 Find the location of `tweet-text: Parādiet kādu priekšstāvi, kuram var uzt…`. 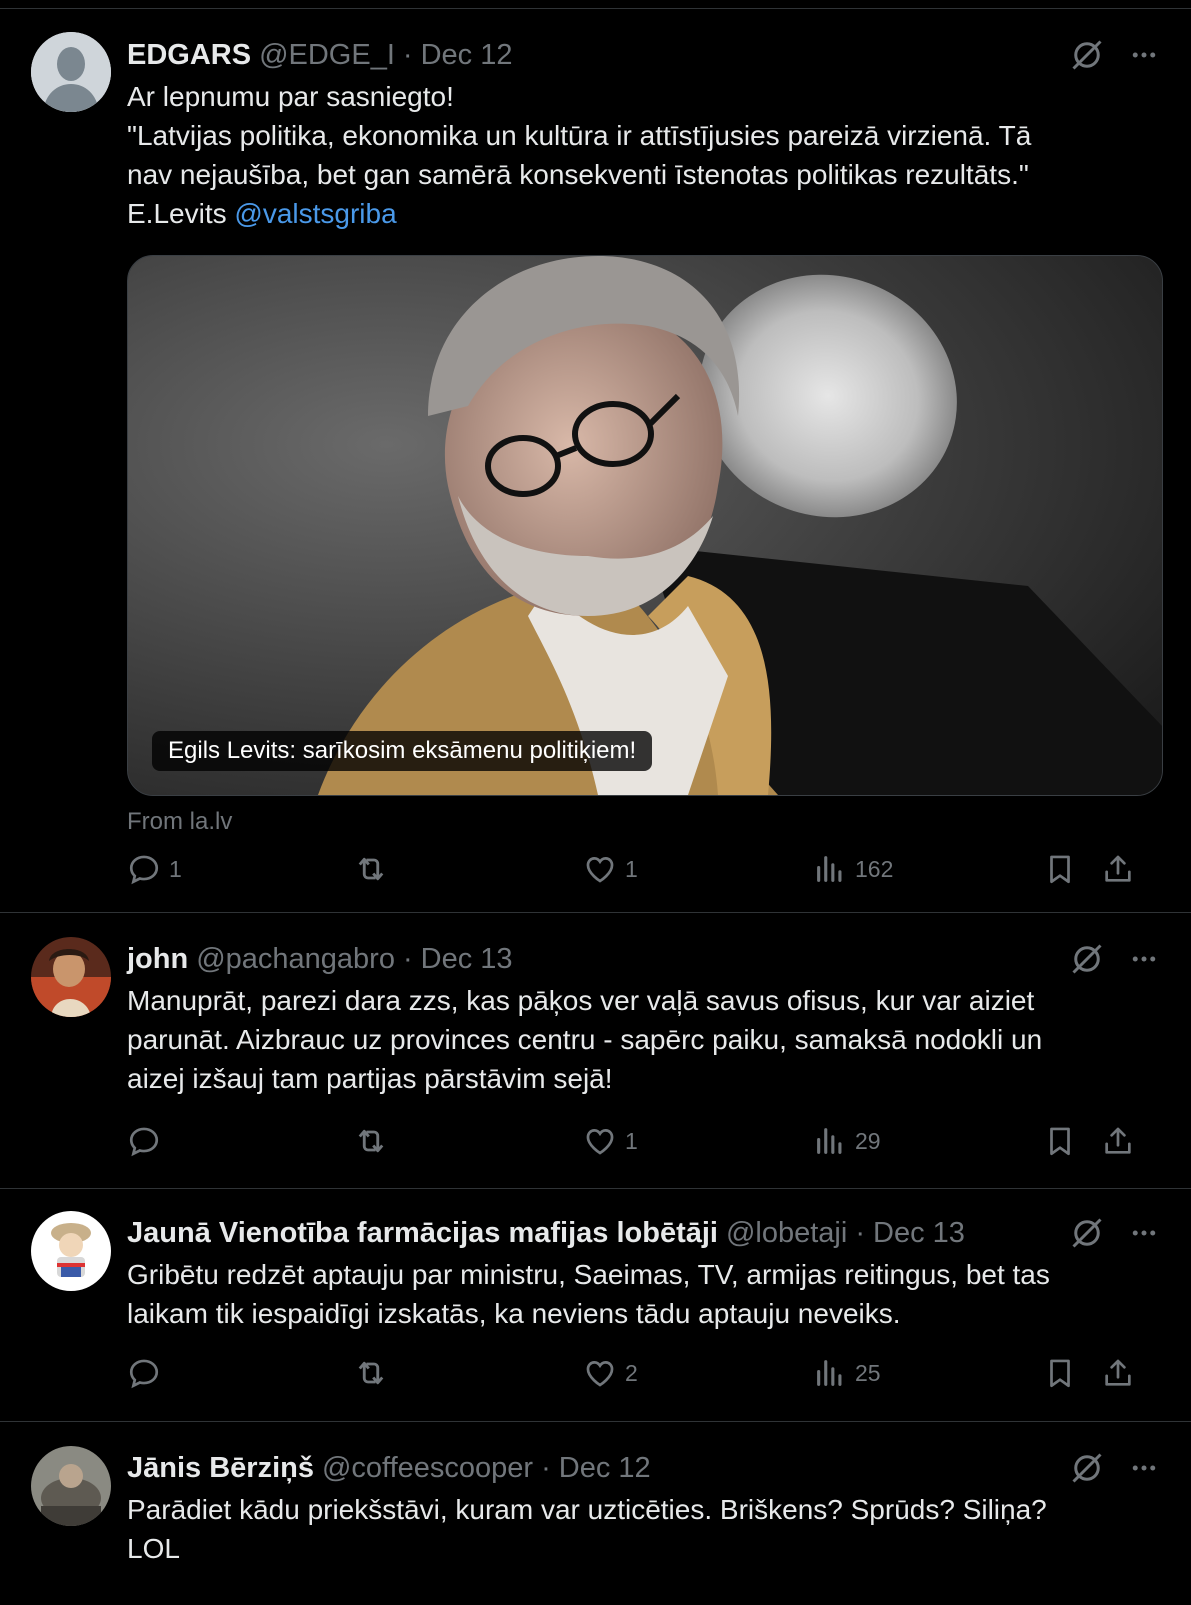

tweet-text: Parādiet kādu priekšstāvi, kuram var uzt… is located at coordinates (643, 1529).